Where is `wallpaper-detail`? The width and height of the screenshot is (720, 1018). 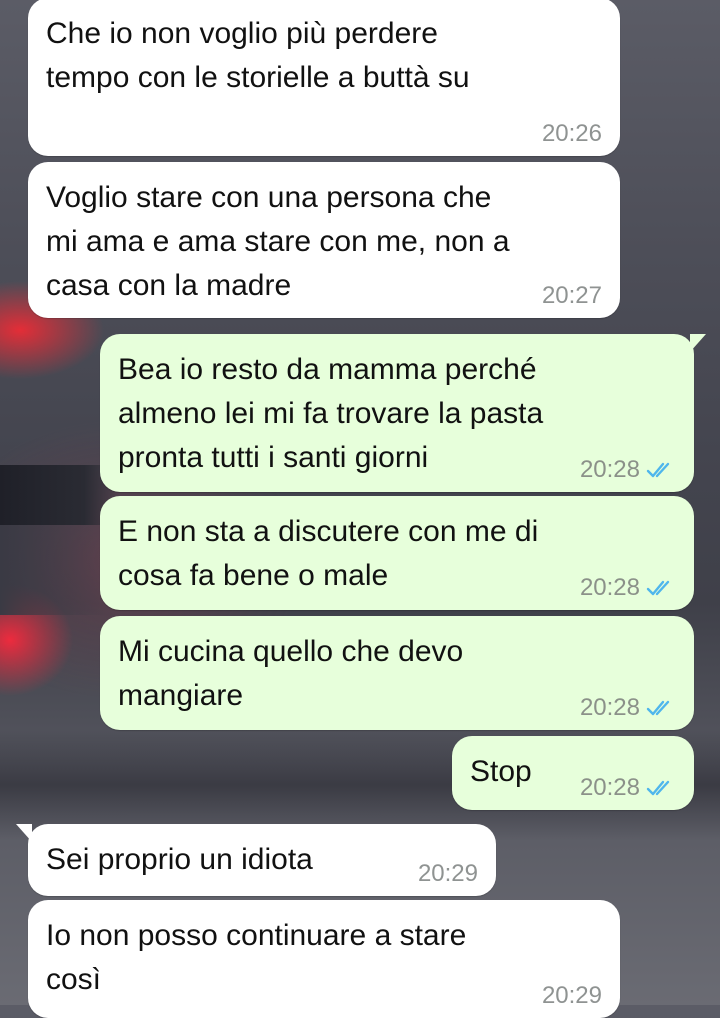 wallpaper-detail is located at coordinates (55, 570).